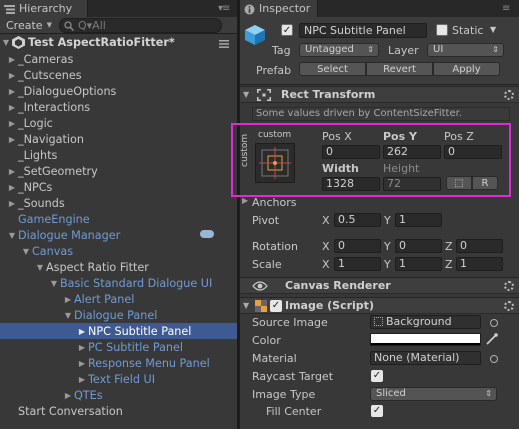 The image size is (519, 429). What do you see at coordinates (493, 29) in the screenshot?
I see `static-dropdown-icon: ▼` at bounding box center [493, 29].